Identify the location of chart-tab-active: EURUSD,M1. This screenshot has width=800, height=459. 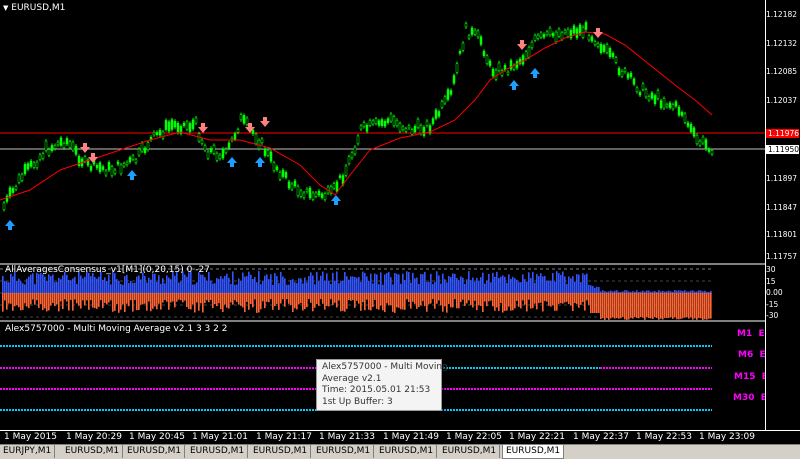
(533, 452).